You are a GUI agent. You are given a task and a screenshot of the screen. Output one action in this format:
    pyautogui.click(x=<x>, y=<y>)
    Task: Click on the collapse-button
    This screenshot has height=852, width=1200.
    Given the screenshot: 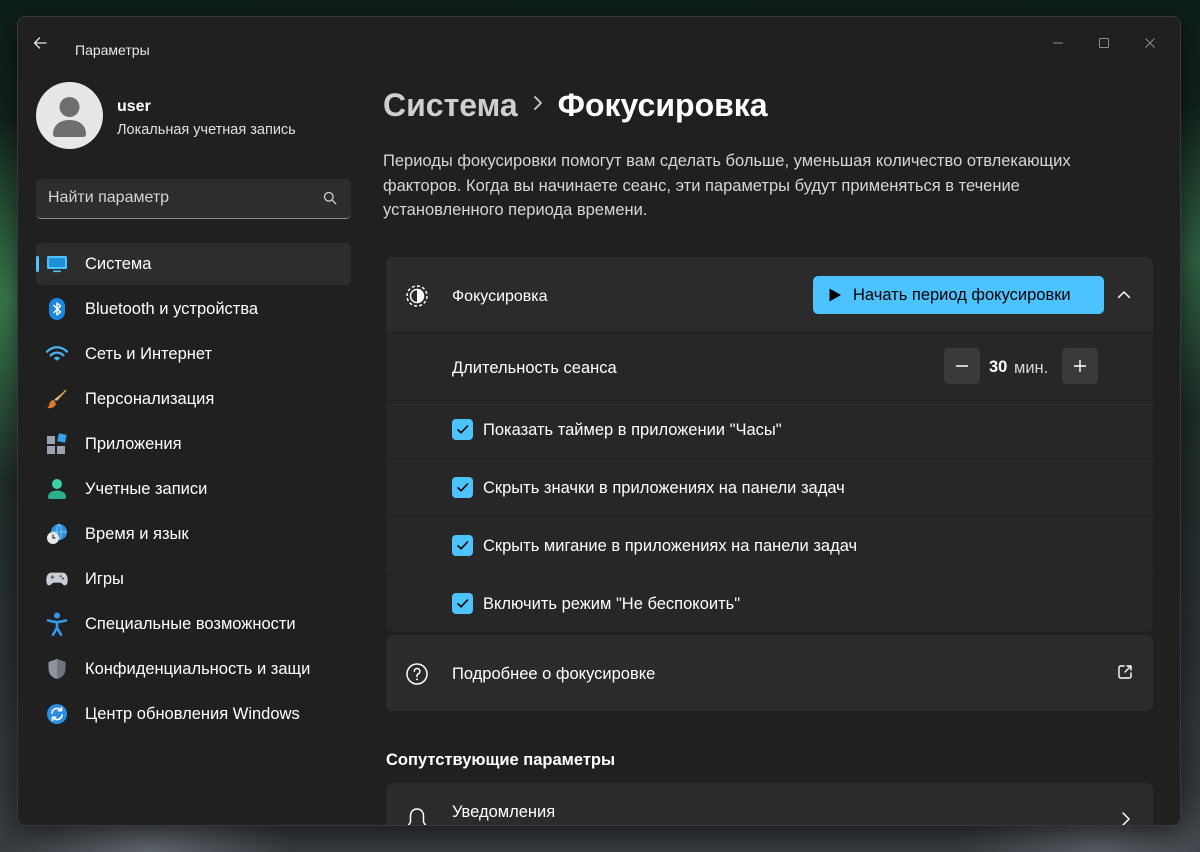 What is the action you would take?
    pyautogui.click(x=1124, y=295)
    